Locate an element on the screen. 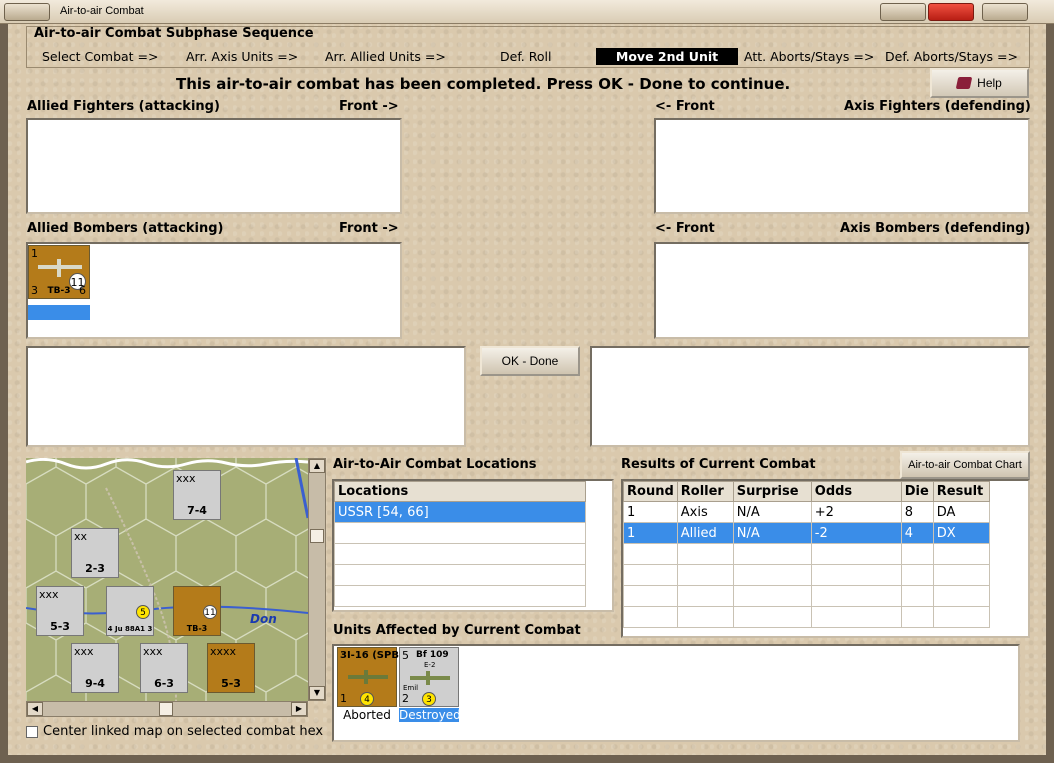 The width and height of the screenshot is (1054, 763). cell-odds: -2 is located at coordinates (856, 533).